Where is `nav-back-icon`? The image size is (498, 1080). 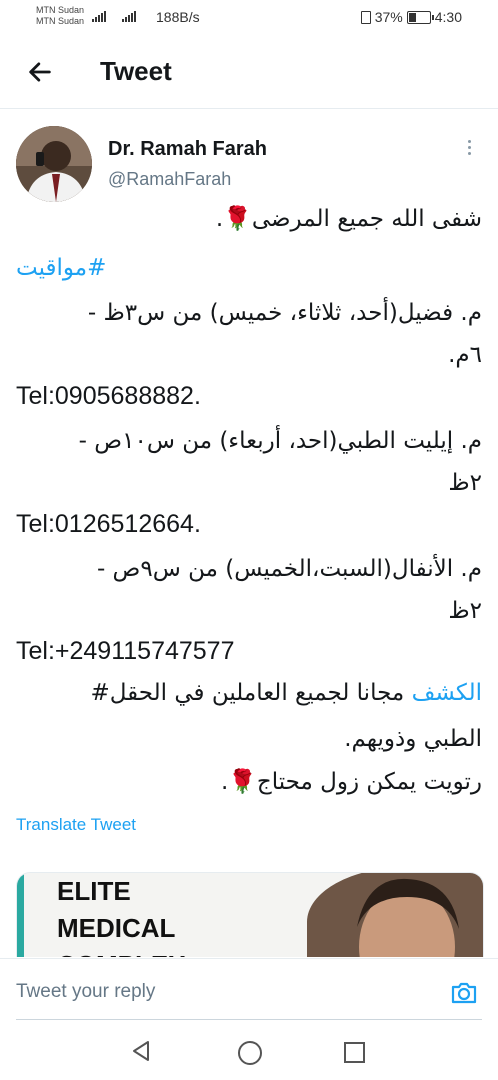
nav-back-icon is located at coordinates (141, 1051).